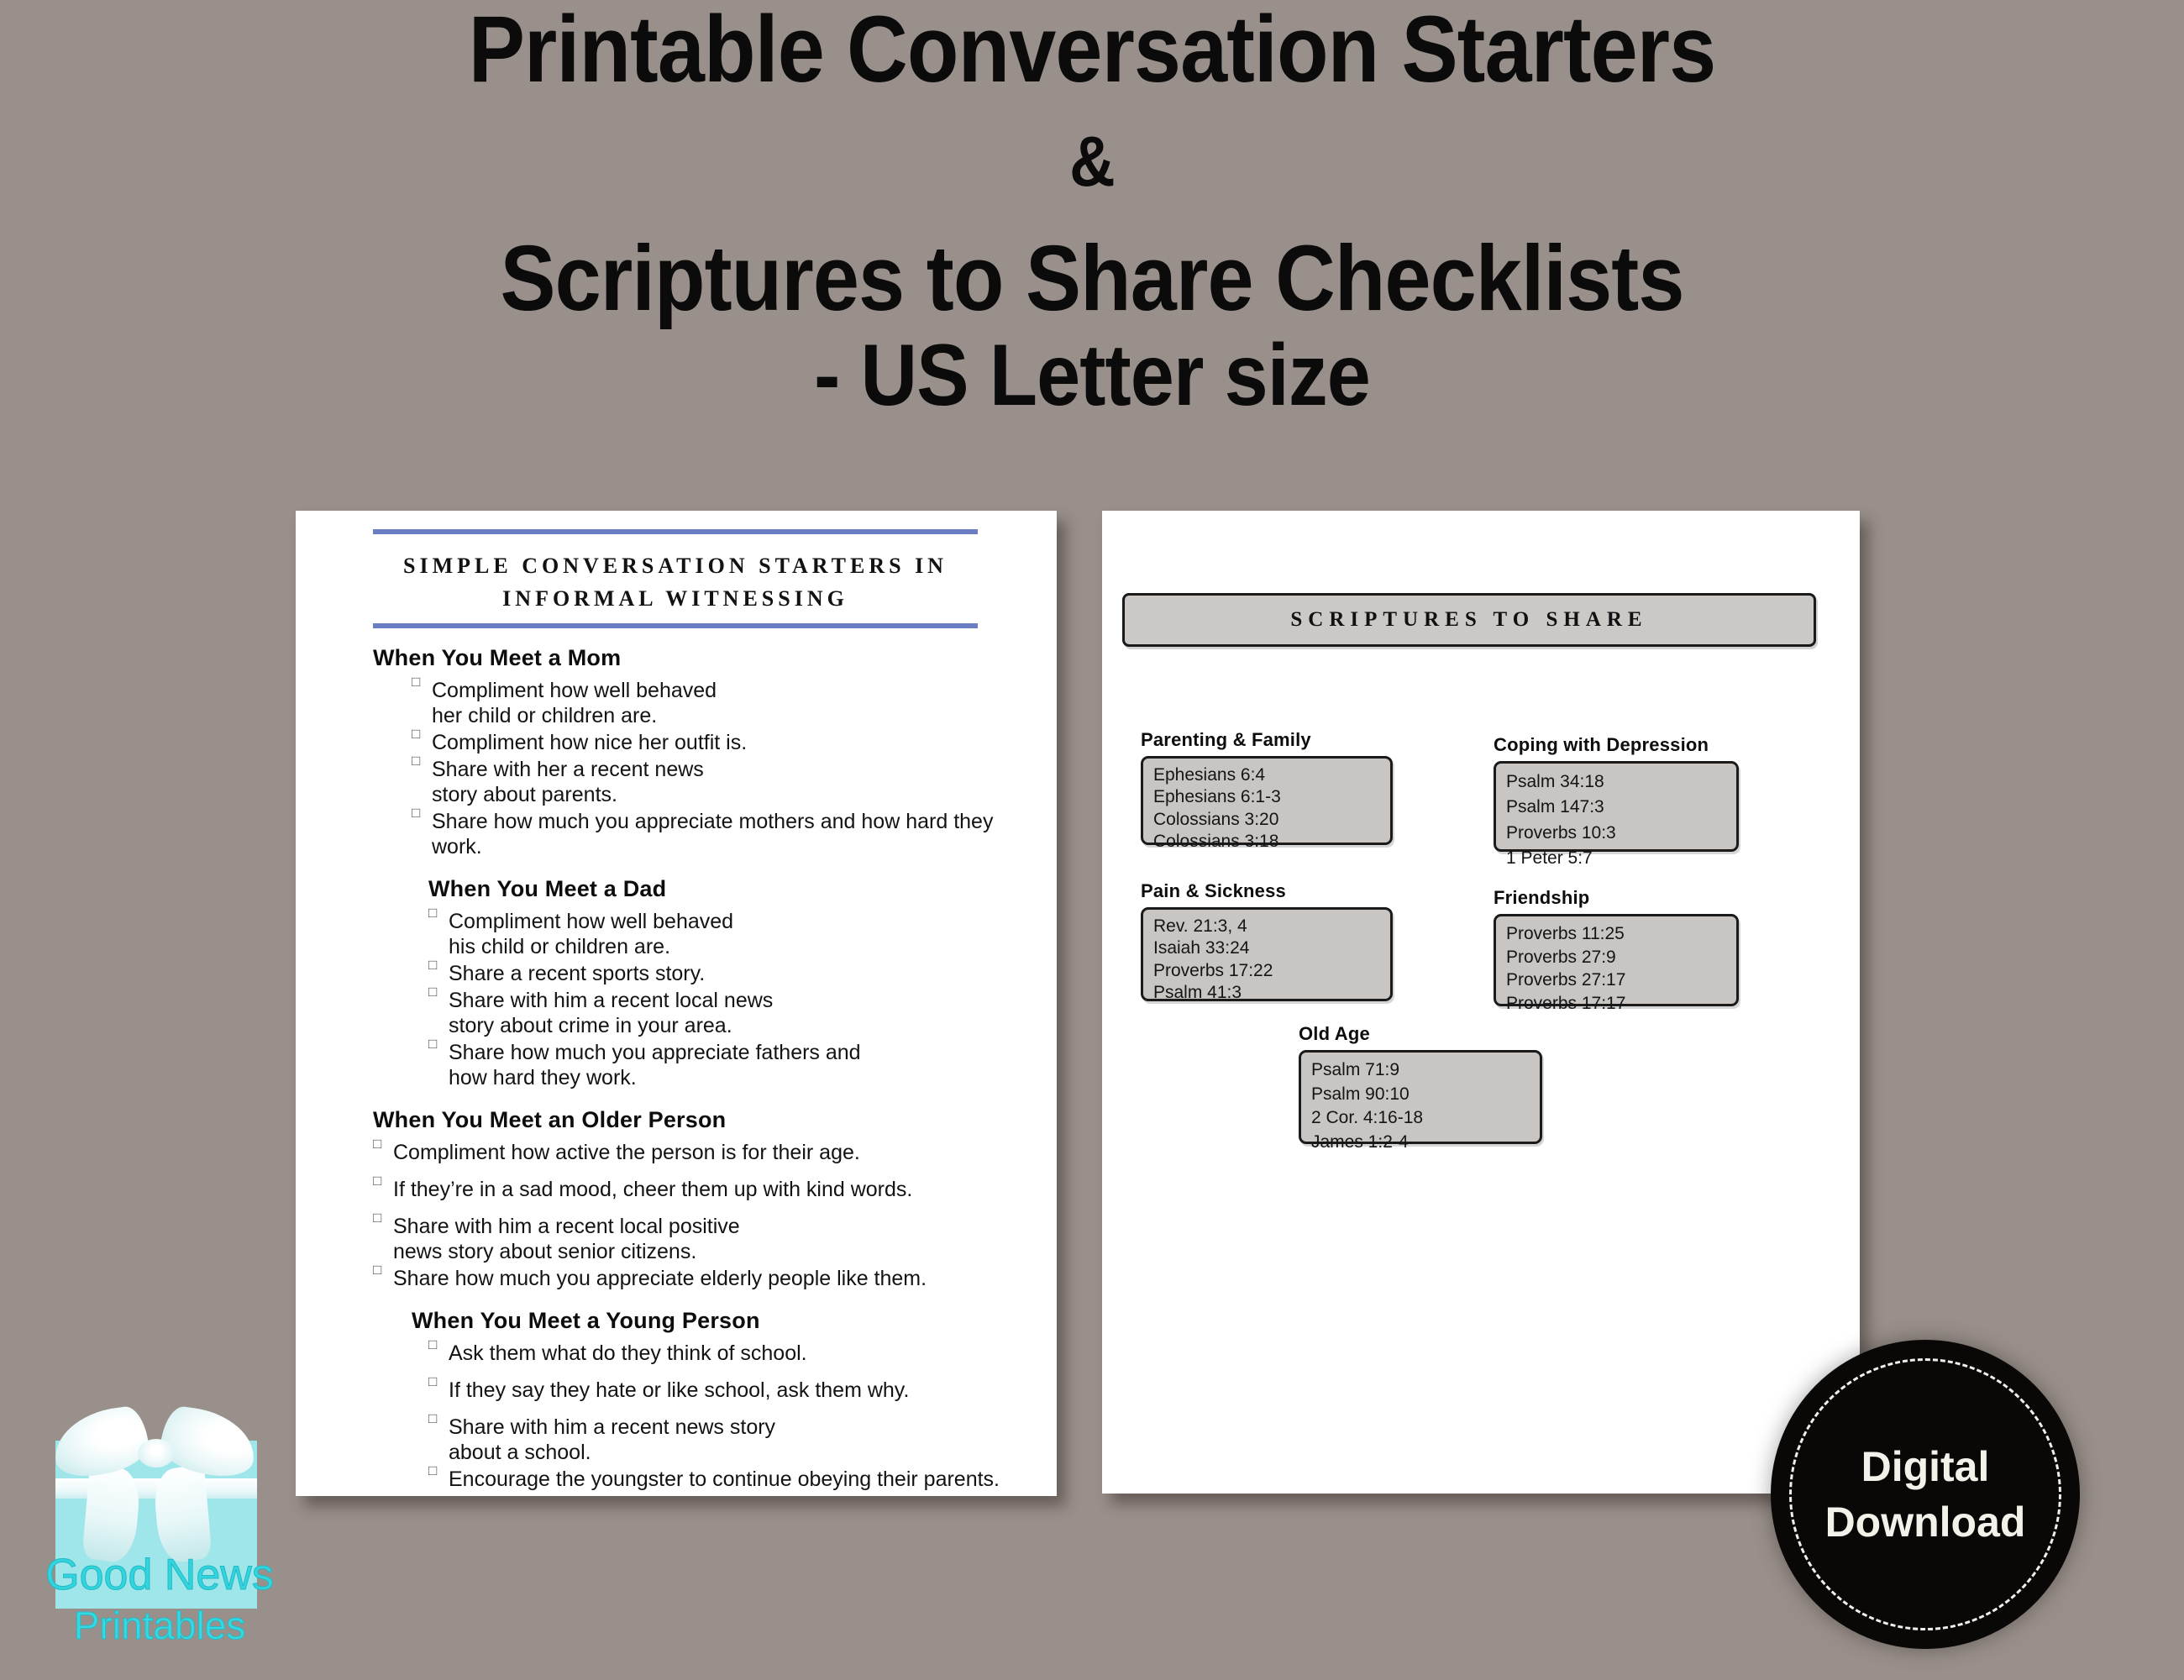 The width and height of the screenshot is (2184, 1680). Describe the element at coordinates (1213, 890) in the screenshot. I see `category-title: Pain & Sickness` at that location.